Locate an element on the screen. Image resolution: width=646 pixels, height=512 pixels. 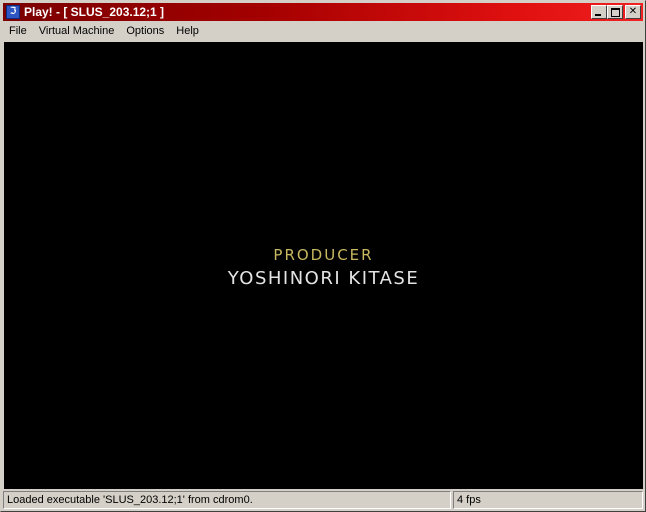
menu-help: Help is located at coordinates (187, 31).